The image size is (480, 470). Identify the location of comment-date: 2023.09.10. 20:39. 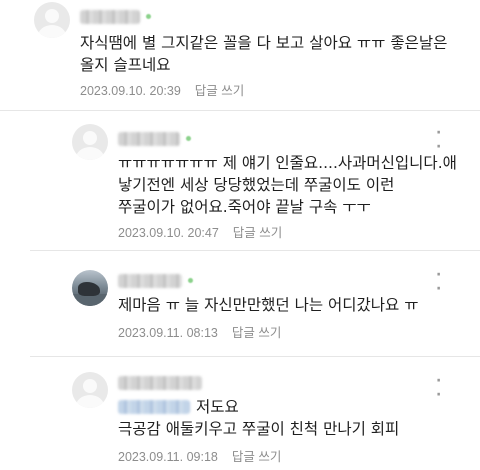
(130, 91).